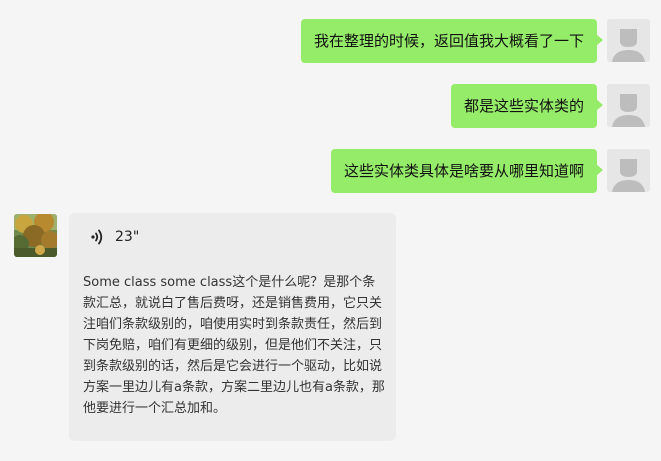  Describe the element at coordinates (463, 171) in the screenshot. I see `message-text: 这些实体类具体是啥要从哪里知道啊` at that location.